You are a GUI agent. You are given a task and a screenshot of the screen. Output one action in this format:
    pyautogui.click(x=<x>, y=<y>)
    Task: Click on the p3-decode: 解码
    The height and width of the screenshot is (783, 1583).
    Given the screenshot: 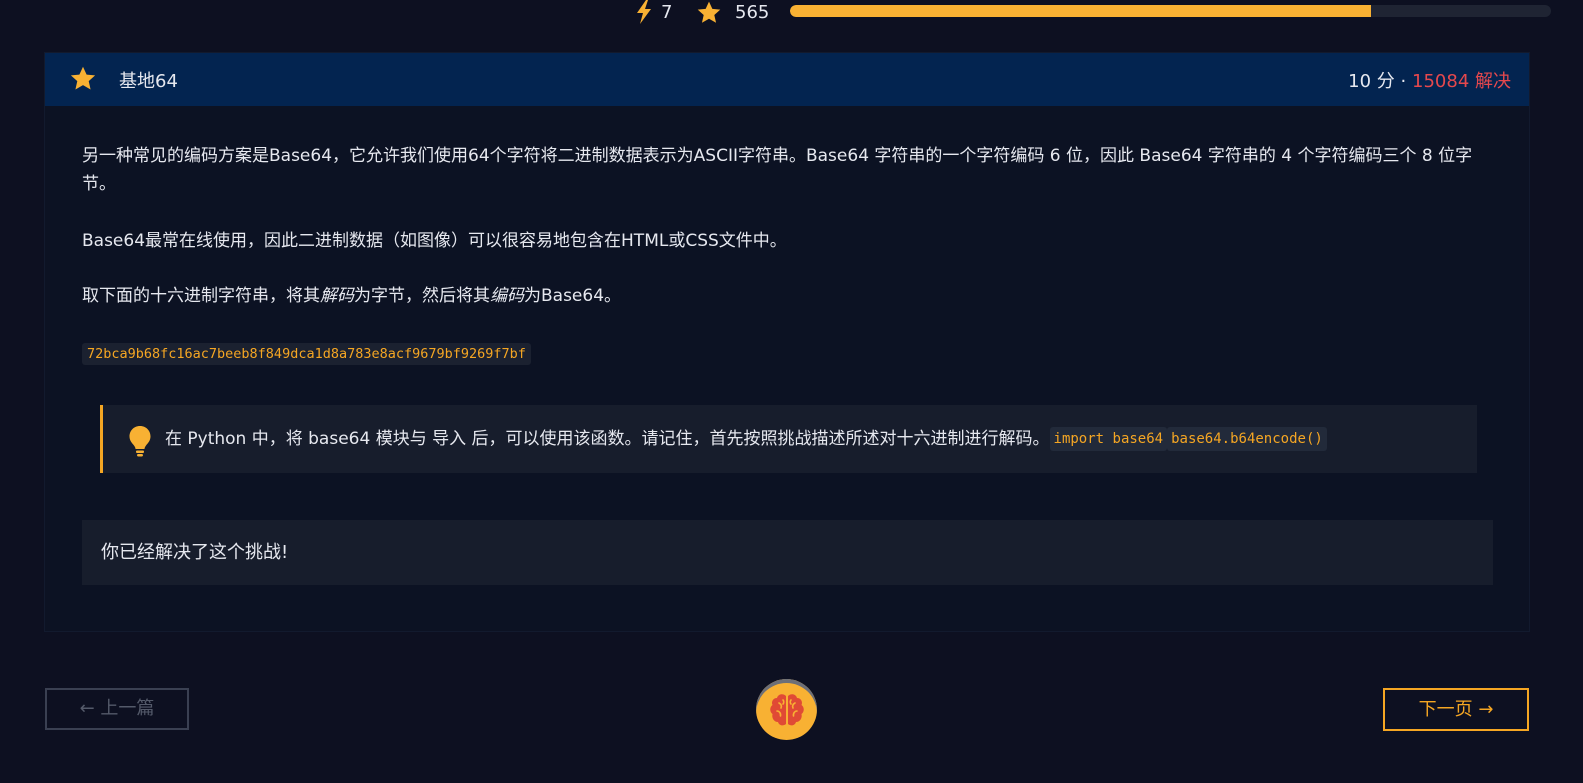 What is the action you would take?
    pyautogui.click(x=337, y=296)
    